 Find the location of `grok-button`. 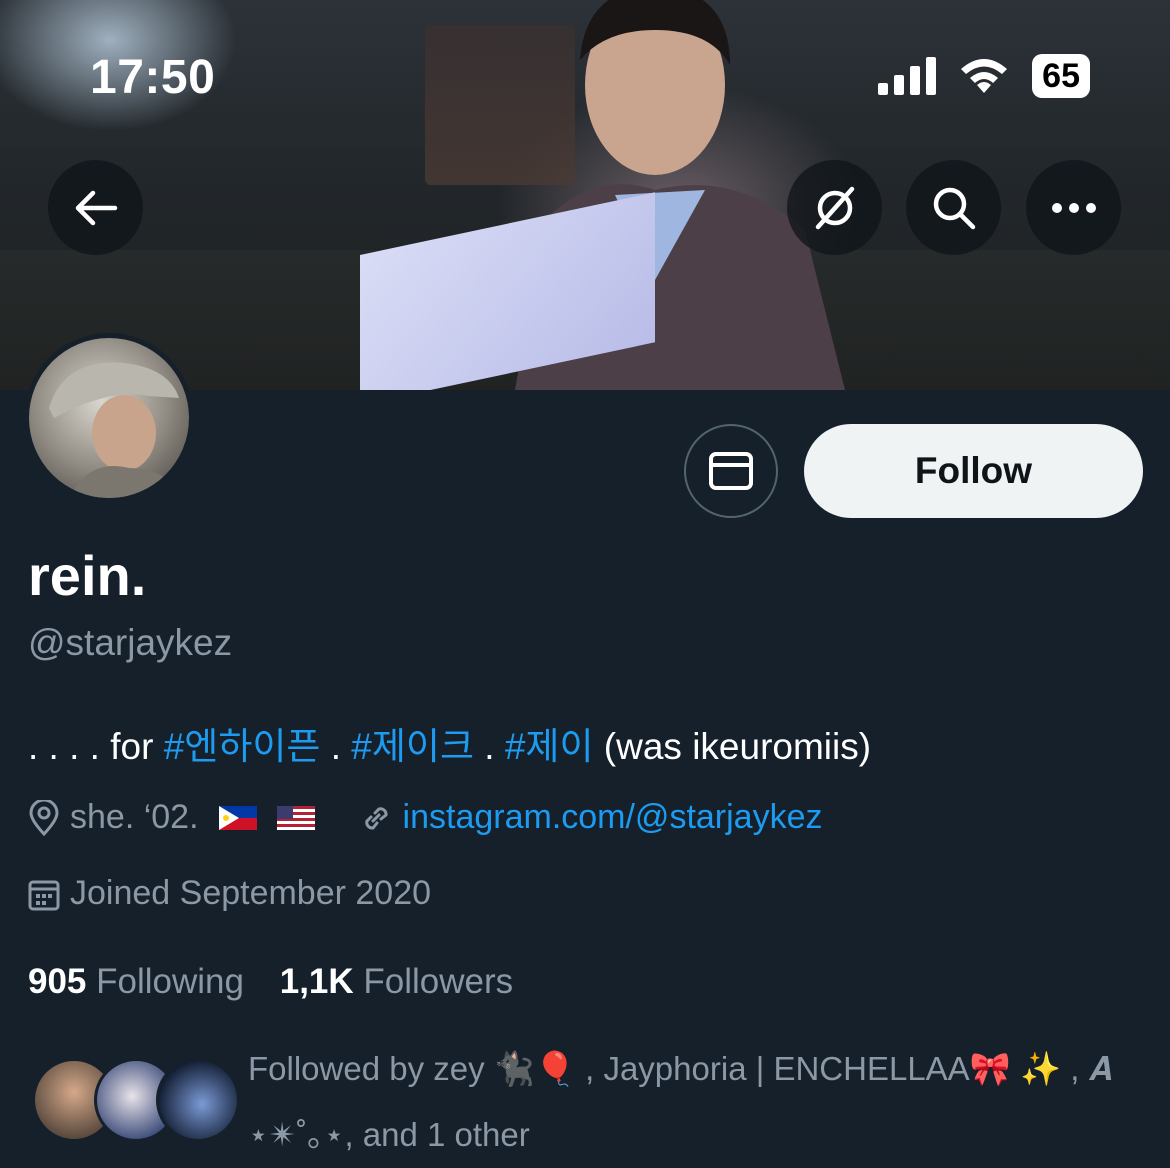

grok-button is located at coordinates (834, 207).